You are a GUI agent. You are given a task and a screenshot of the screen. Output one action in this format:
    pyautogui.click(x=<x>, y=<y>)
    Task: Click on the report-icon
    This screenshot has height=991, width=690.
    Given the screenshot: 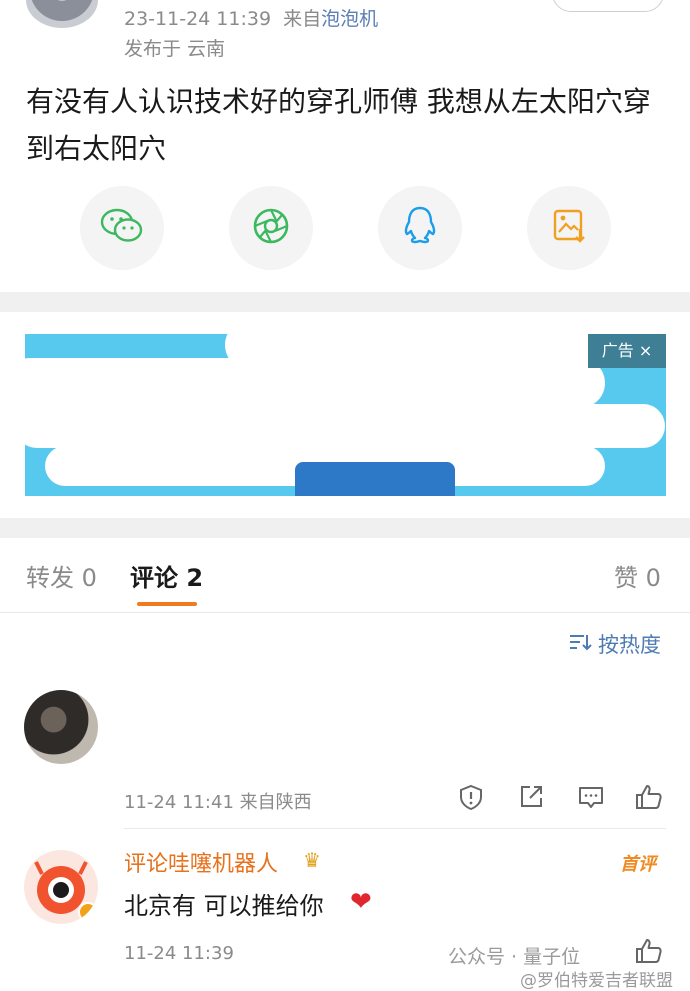 What is the action you would take?
    pyautogui.click(x=471, y=799)
    